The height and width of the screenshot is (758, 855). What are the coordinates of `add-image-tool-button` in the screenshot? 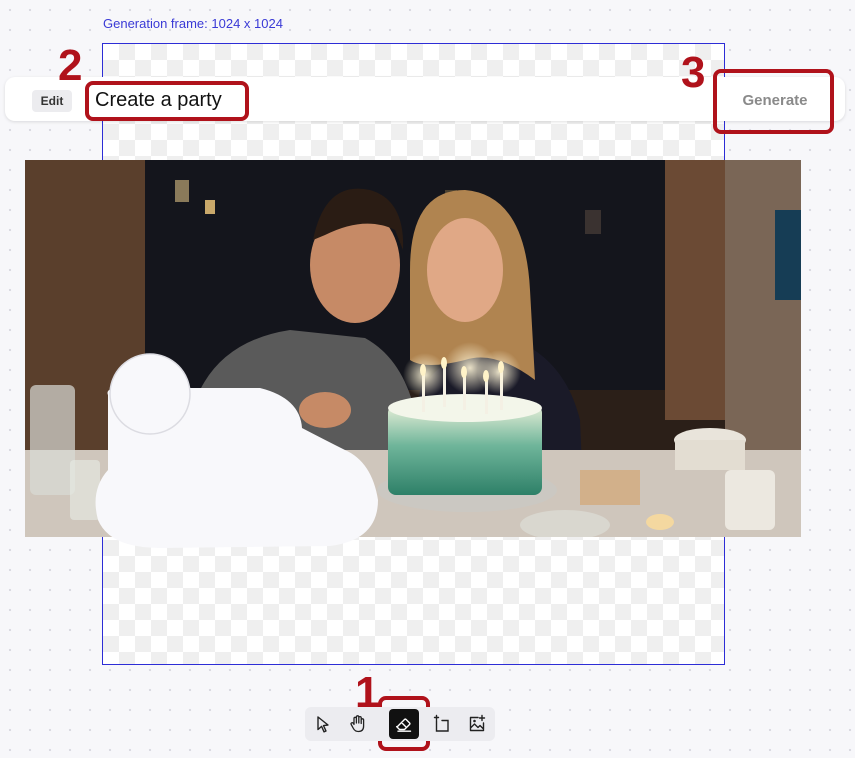 It's located at (477, 724).